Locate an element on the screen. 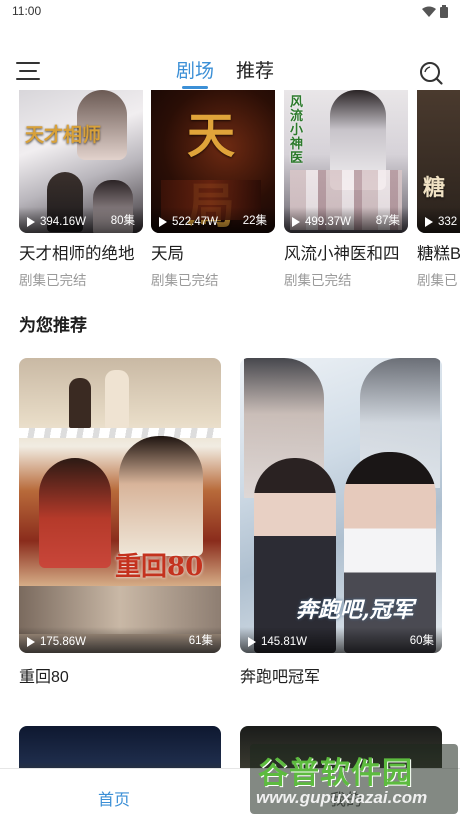  series-poster: 天才相师 394.16W 80集 is located at coordinates (81, 161).